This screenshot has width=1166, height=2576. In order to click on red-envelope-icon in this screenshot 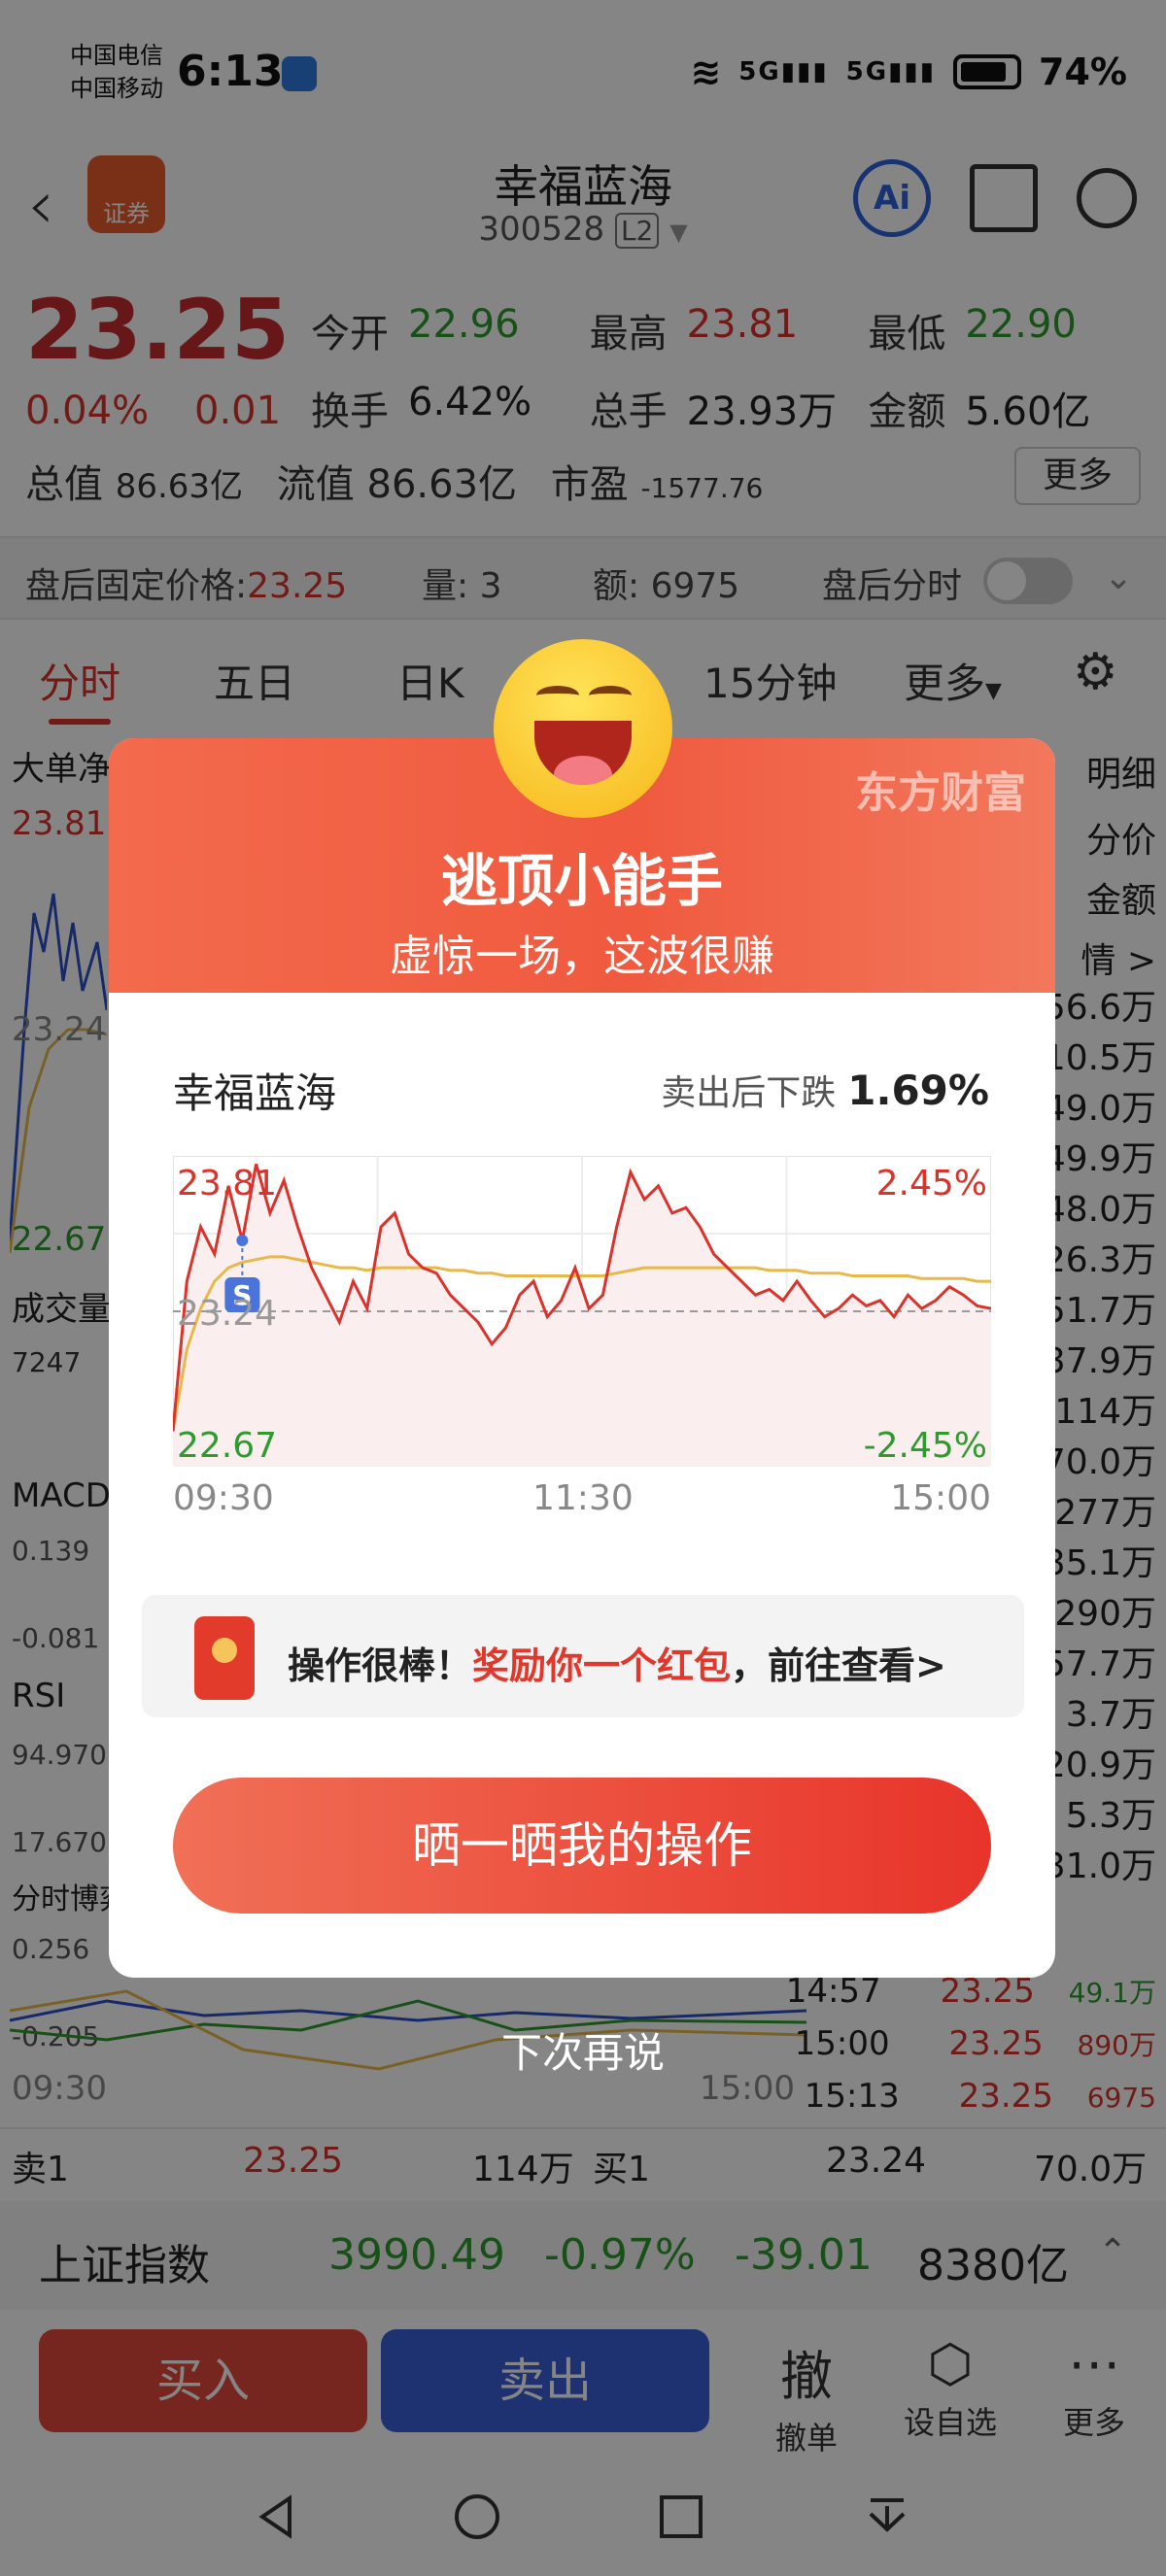, I will do `click(224, 1658)`.